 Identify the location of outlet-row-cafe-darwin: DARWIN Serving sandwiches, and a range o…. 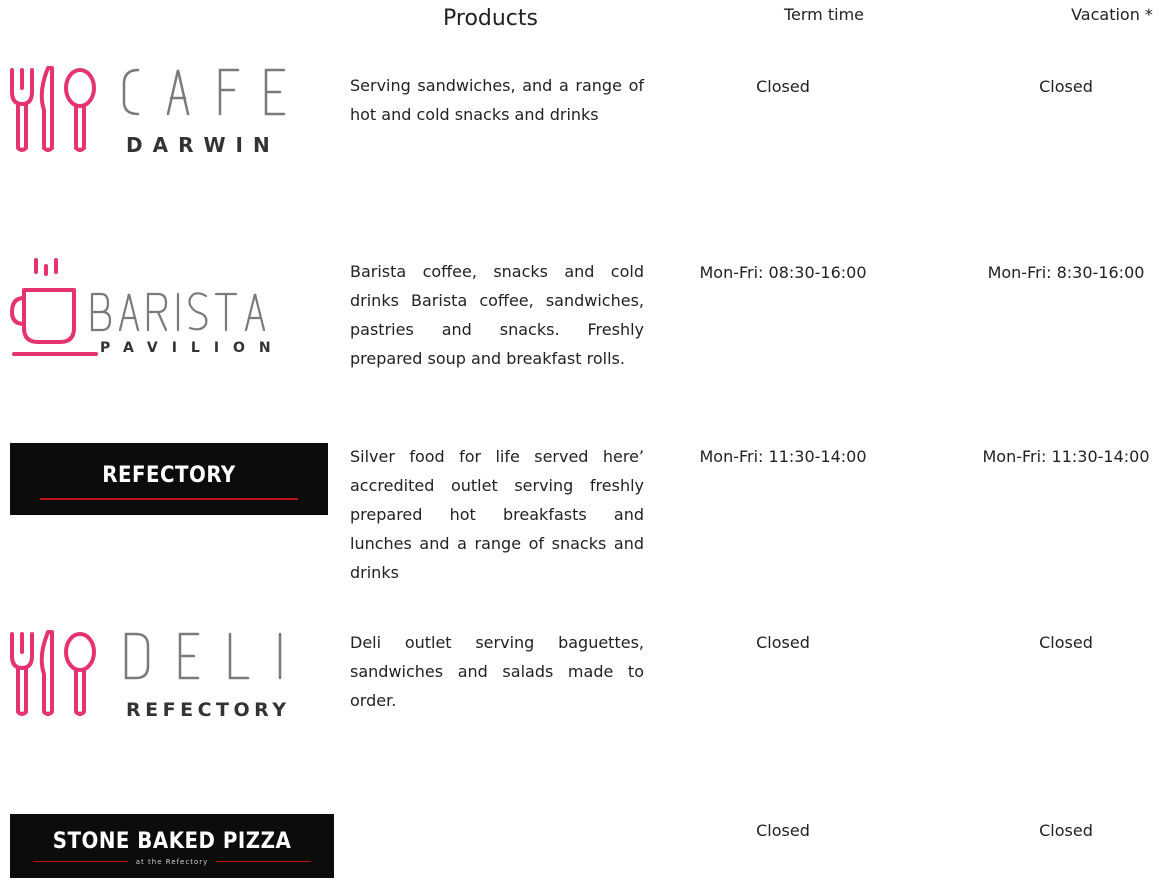
(584, 124).